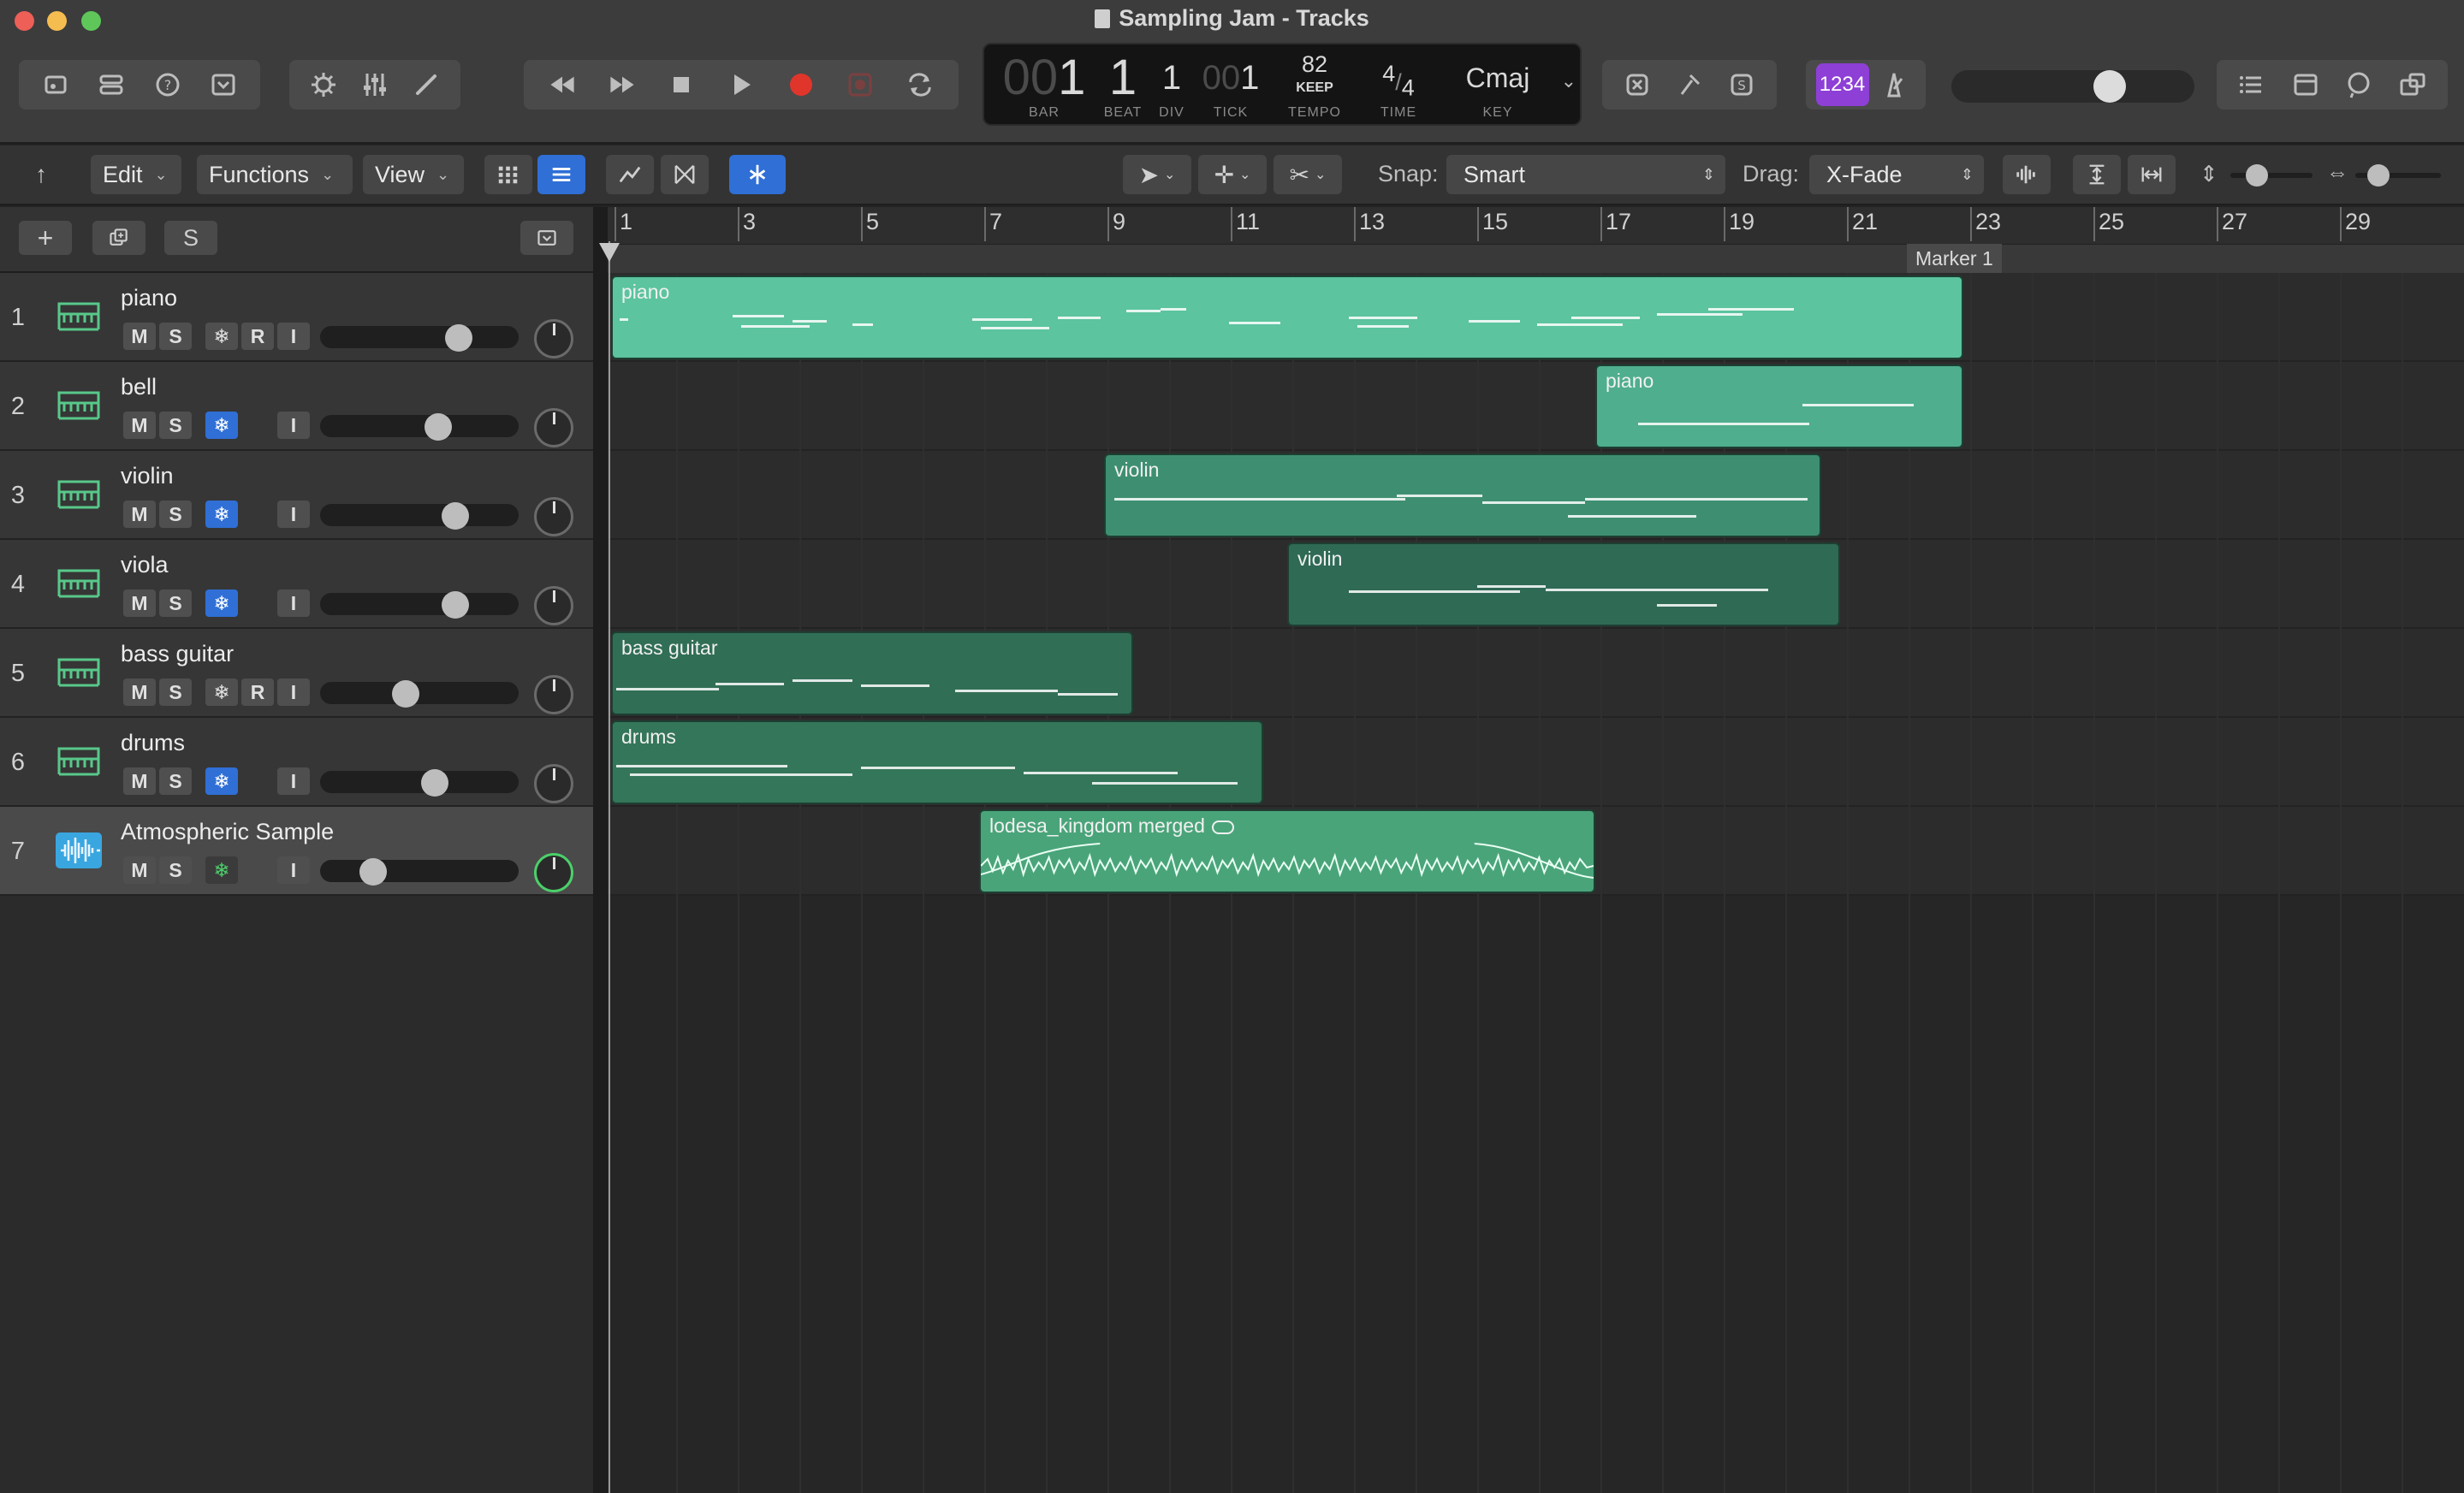  What do you see at coordinates (426, 84) in the screenshot?
I see `editors-icon` at bounding box center [426, 84].